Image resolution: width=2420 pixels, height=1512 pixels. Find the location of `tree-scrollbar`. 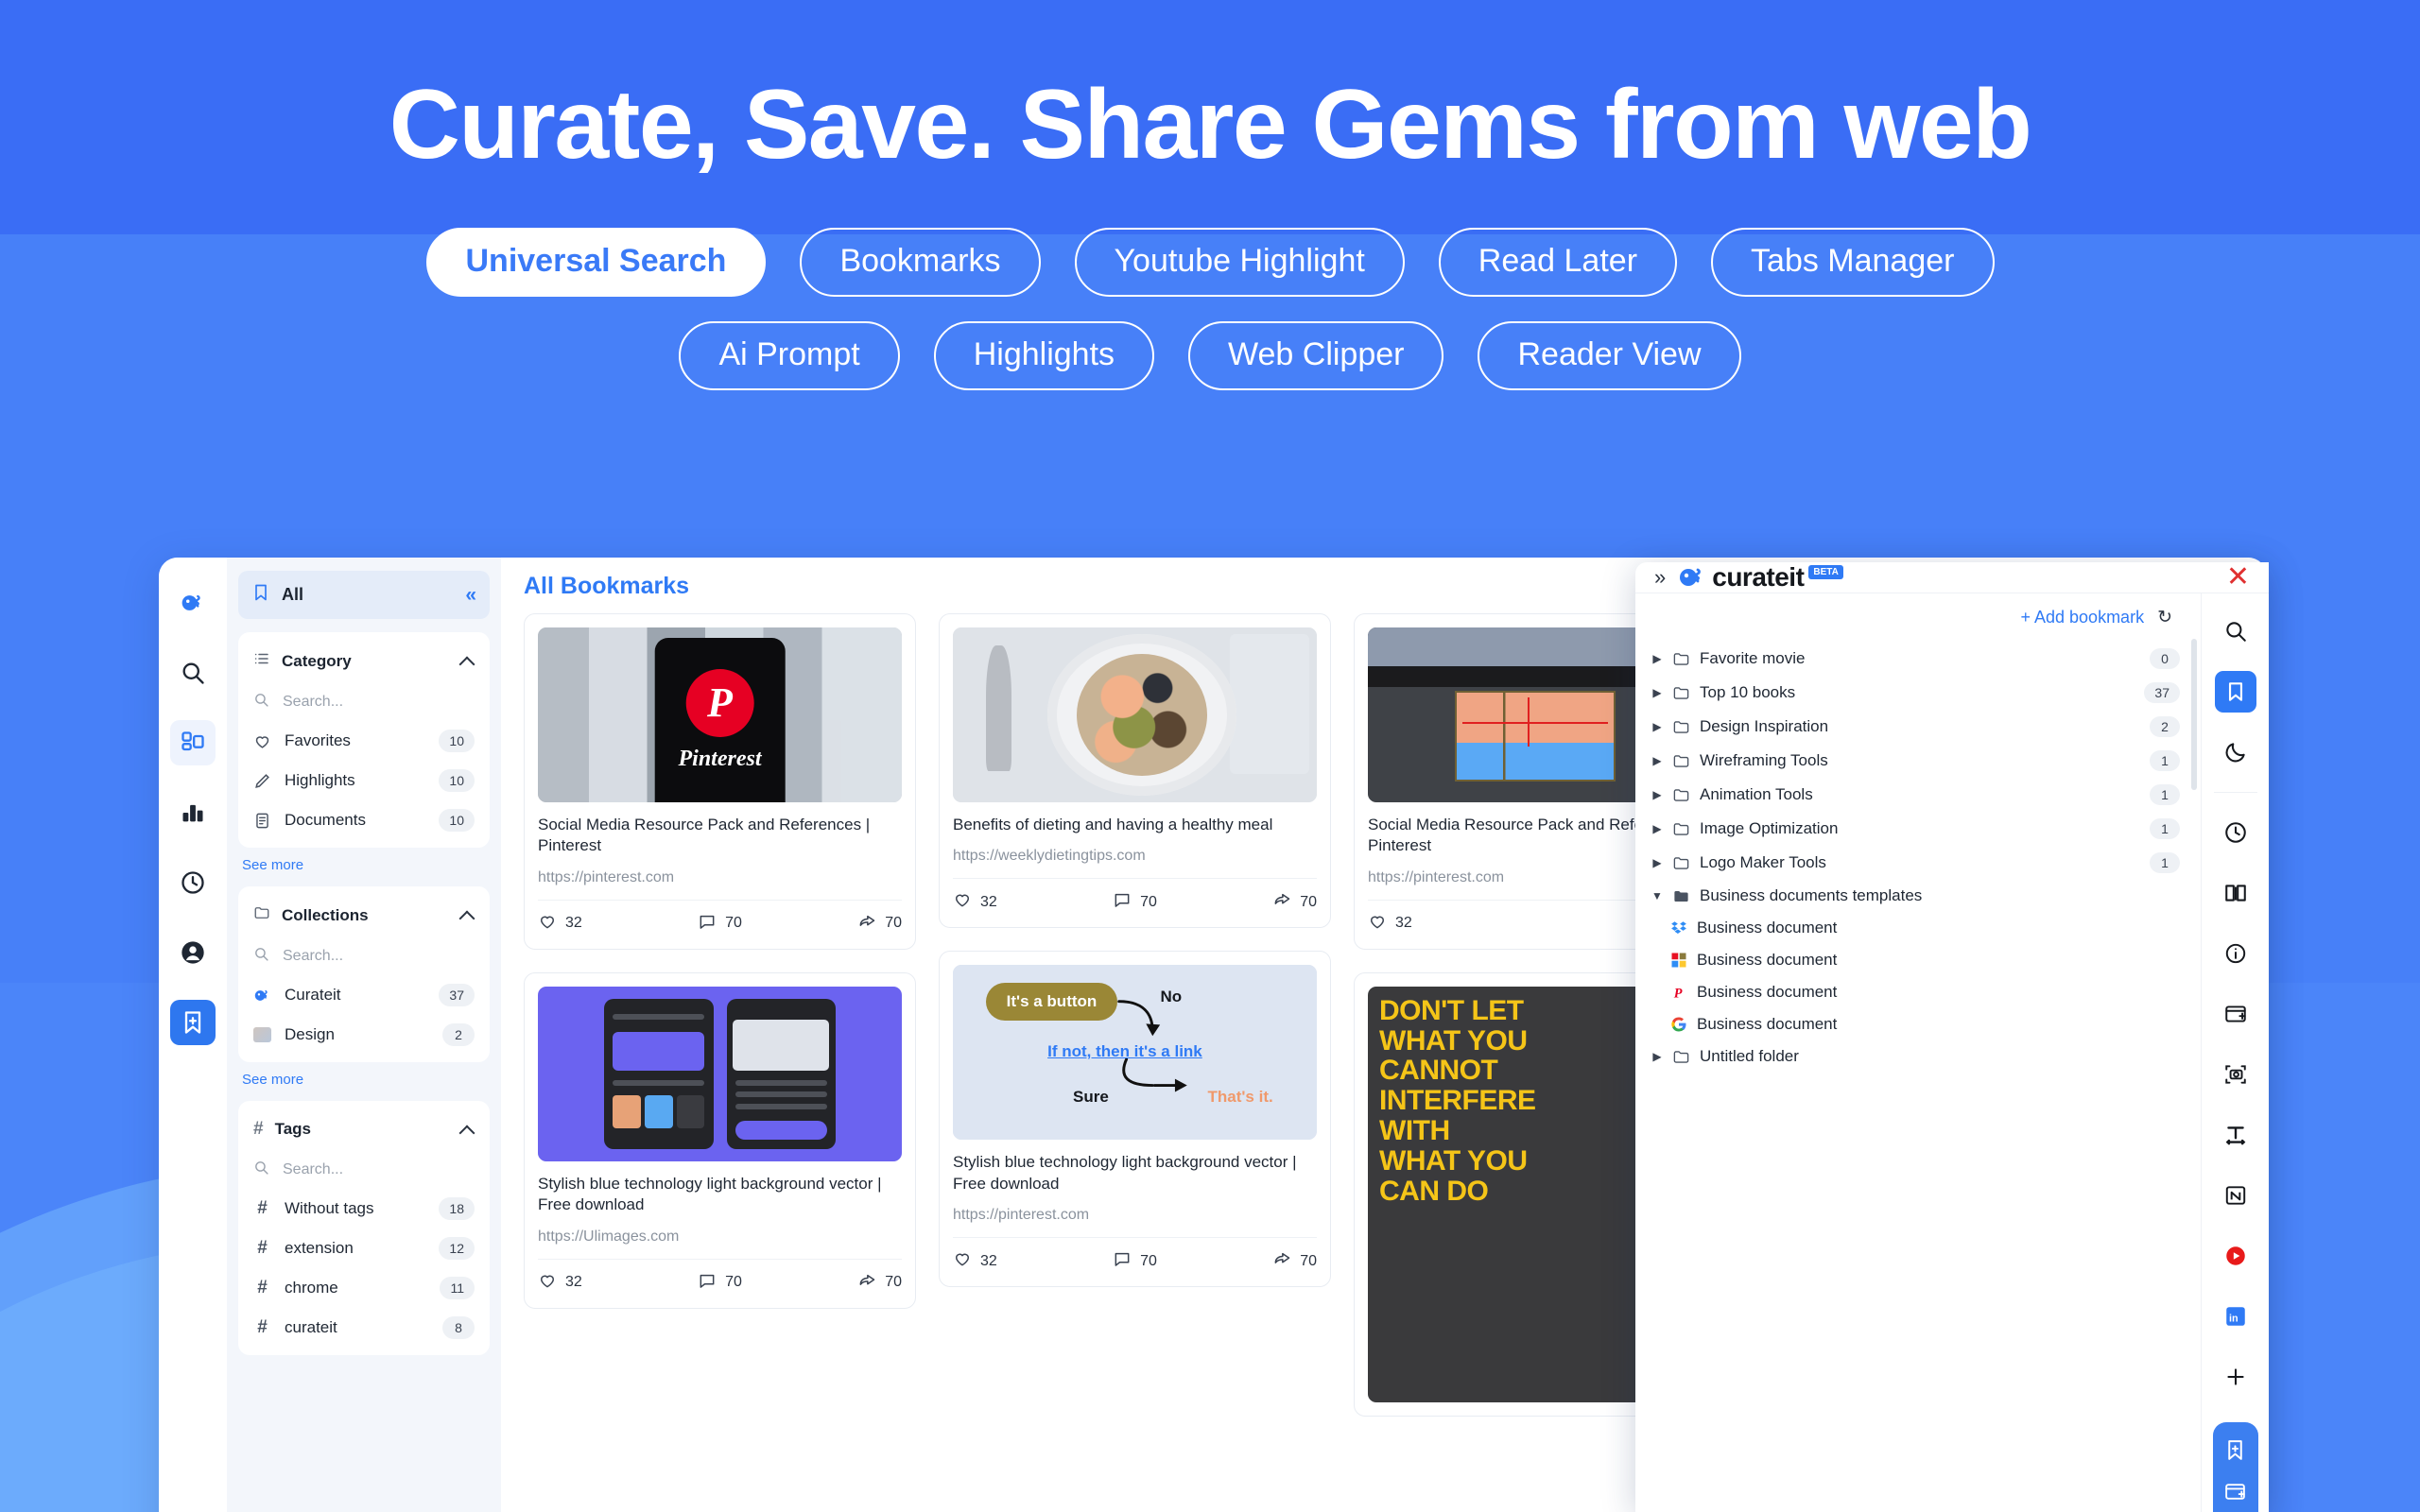

tree-scrollbar is located at coordinates (2194, 714).